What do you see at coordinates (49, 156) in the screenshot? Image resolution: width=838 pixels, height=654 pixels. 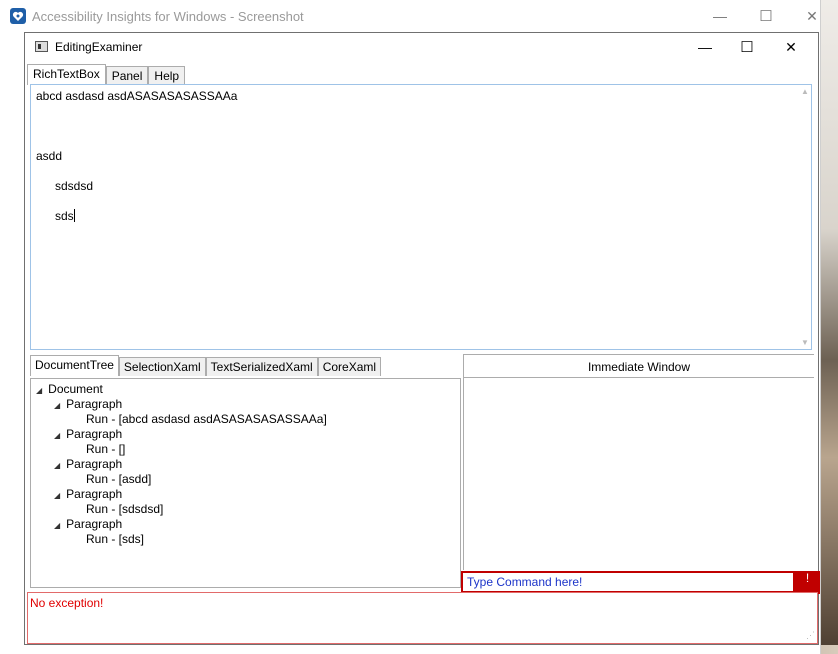 I see `text-line: asdd` at bounding box center [49, 156].